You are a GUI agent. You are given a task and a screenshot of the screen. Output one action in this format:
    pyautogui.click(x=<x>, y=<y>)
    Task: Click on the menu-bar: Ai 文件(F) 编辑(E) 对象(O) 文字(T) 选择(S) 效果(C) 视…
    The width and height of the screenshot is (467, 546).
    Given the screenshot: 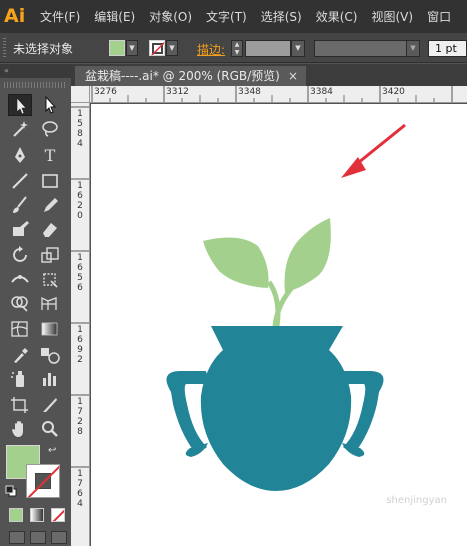 What is the action you would take?
    pyautogui.click(x=233, y=16)
    